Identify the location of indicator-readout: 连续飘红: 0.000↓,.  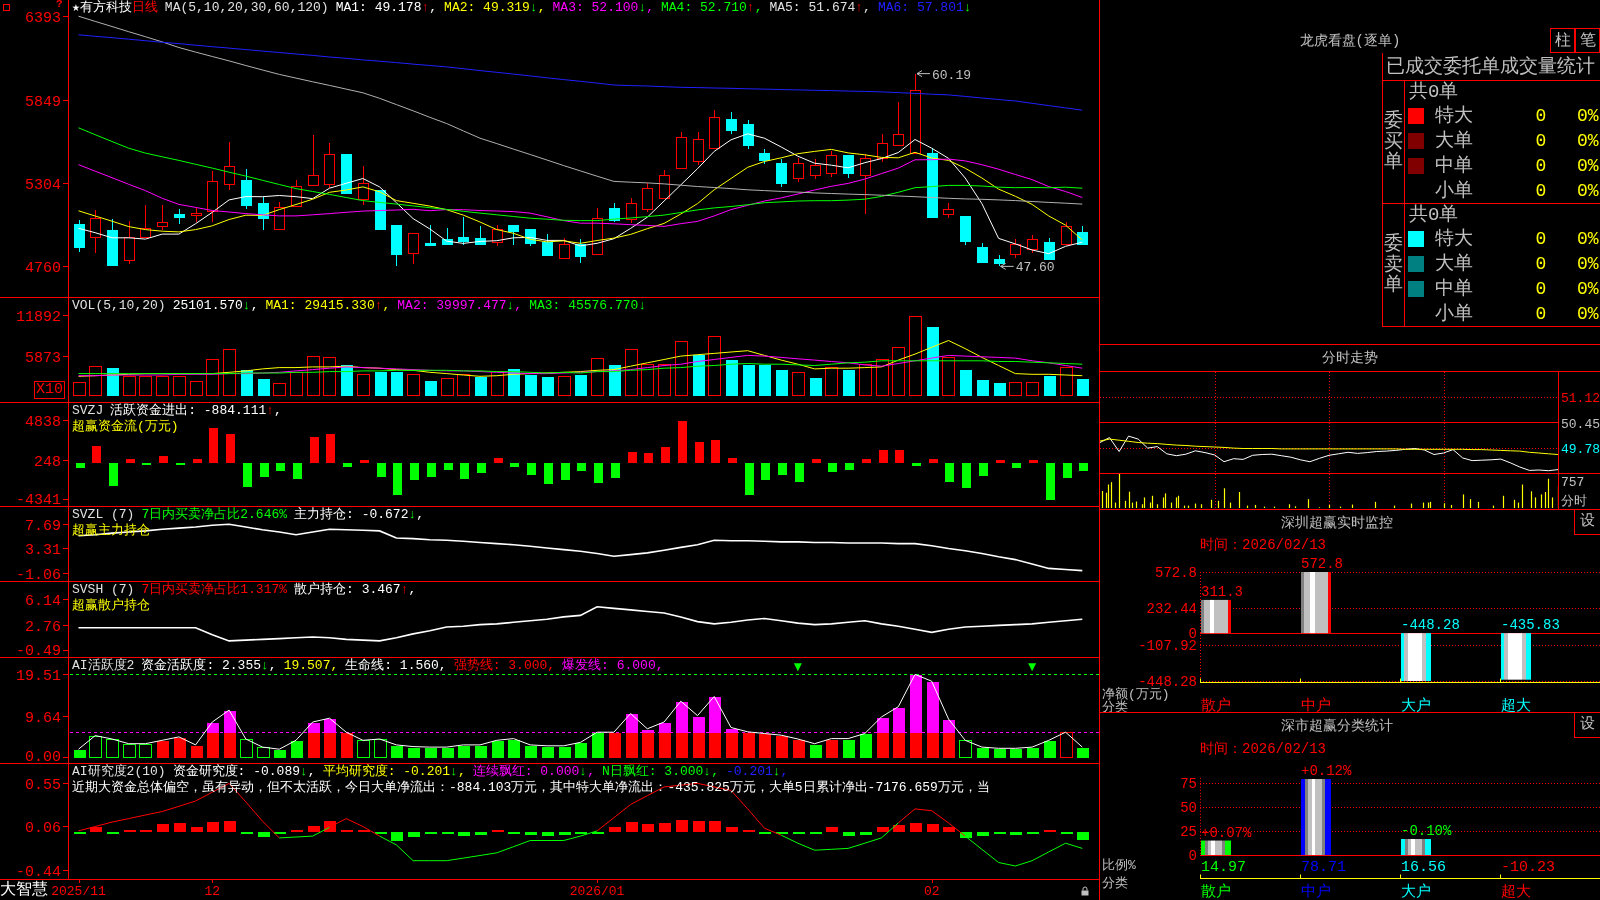
(533, 772).